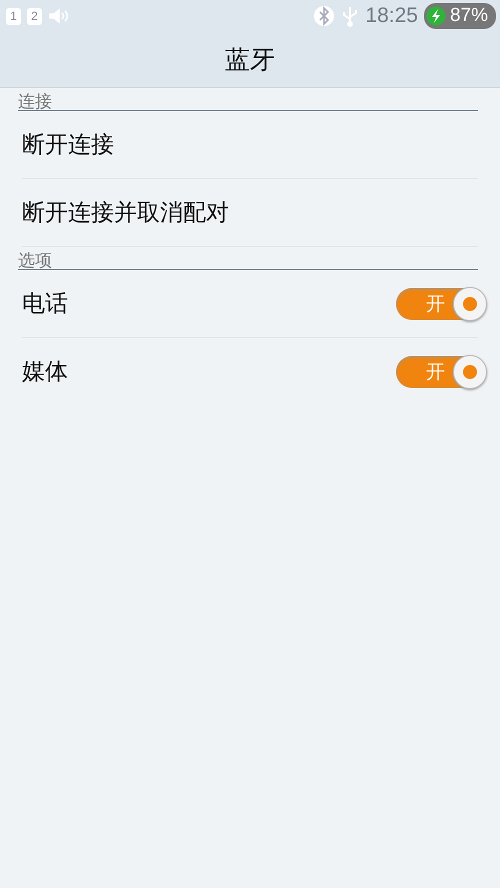  I want to click on battery-percent: 87%, so click(469, 16).